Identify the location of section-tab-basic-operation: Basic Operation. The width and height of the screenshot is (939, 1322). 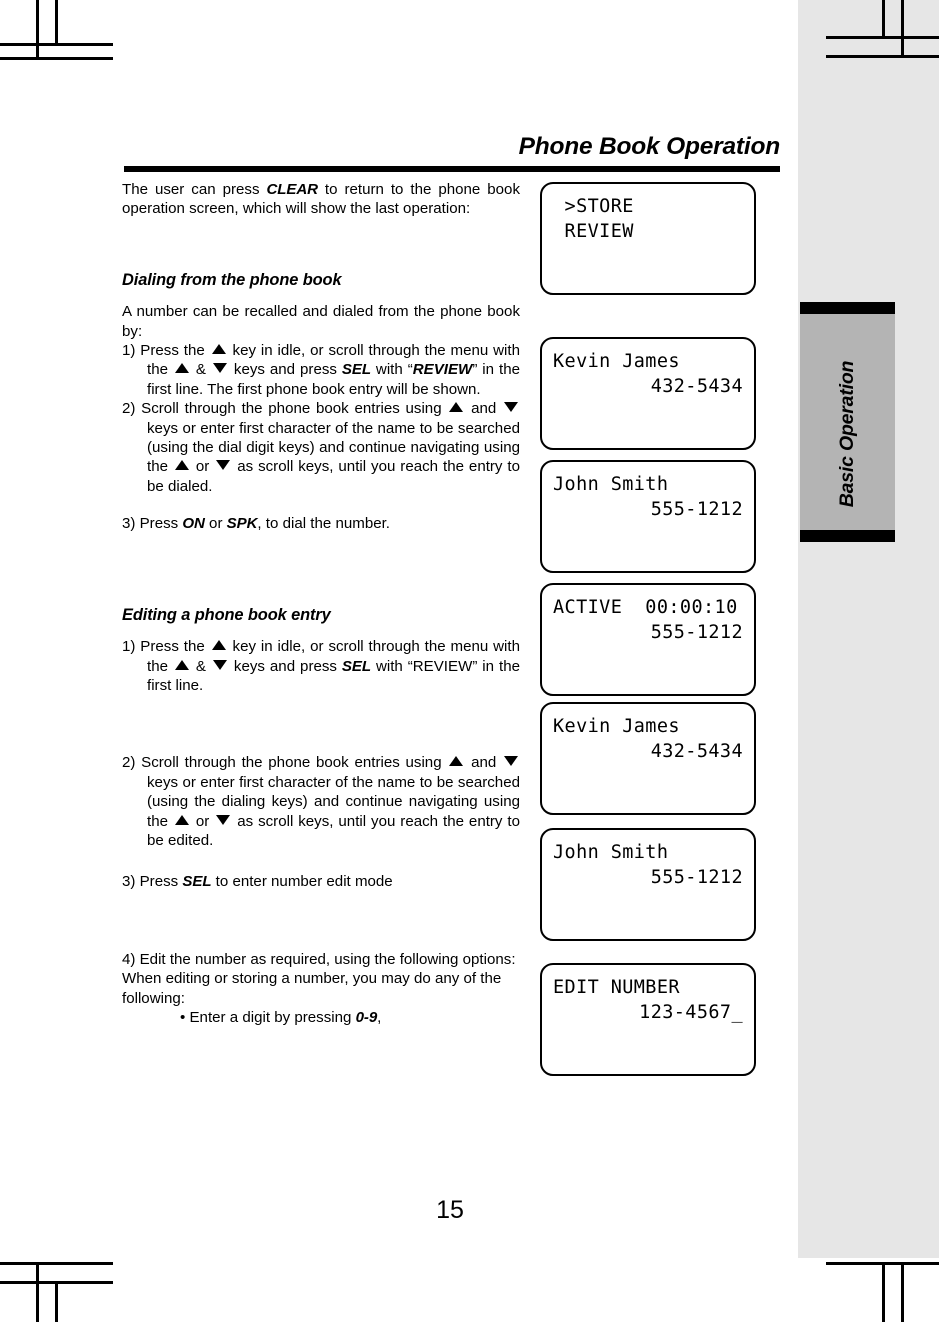
(847, 422).